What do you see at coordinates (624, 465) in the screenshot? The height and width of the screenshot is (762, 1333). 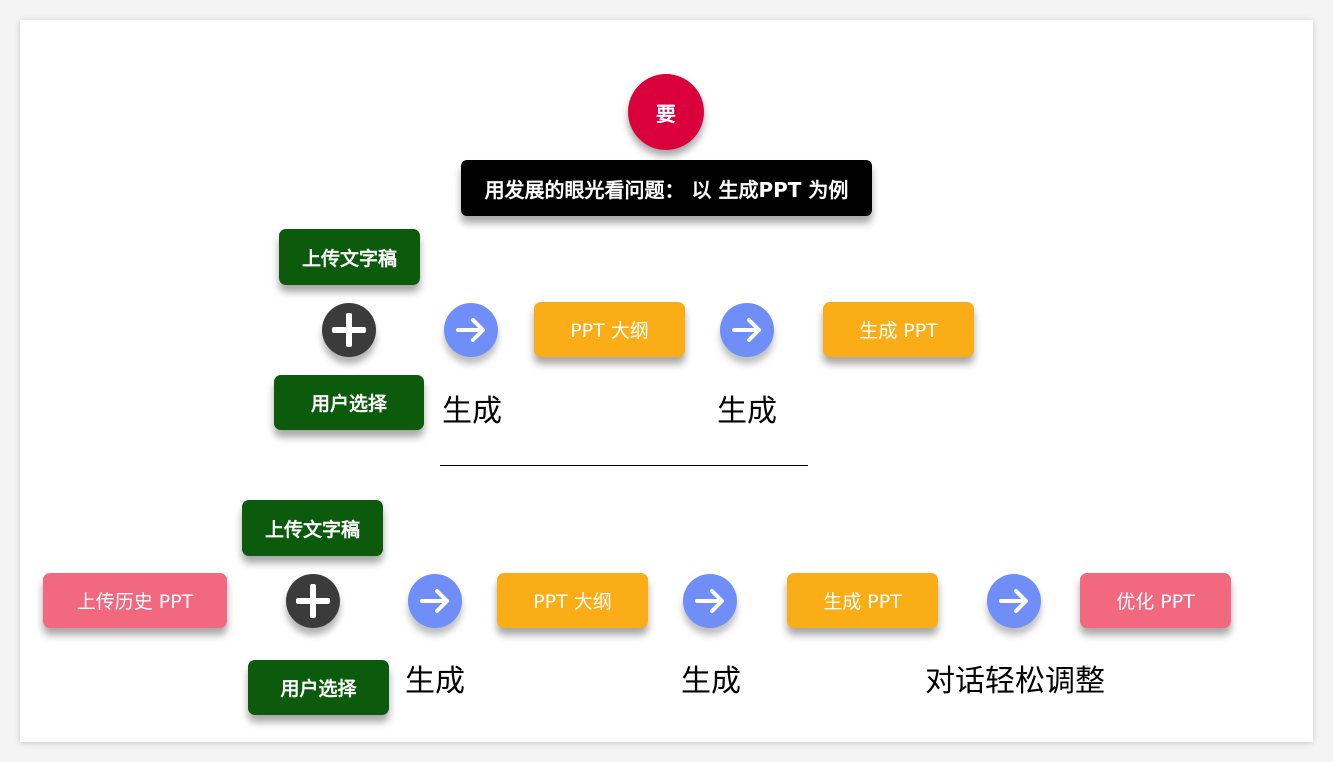 I see `section-divider` at bounding box center [624, 465].